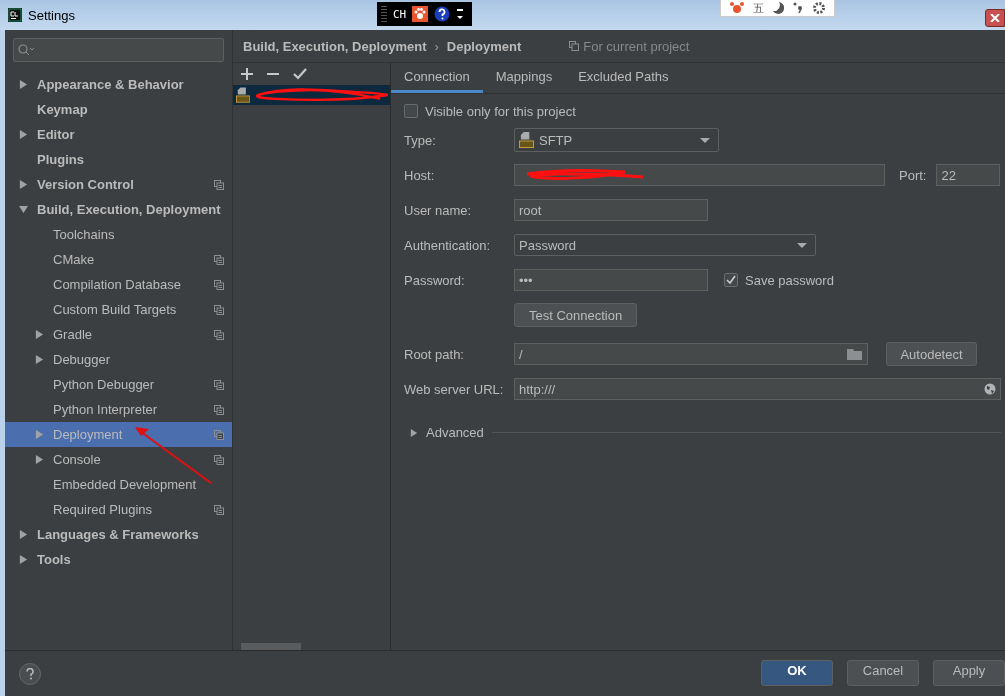 The height and width of the screenshot is (696, 1005). I want to click on field-label: Root path:, so click(434, 354).